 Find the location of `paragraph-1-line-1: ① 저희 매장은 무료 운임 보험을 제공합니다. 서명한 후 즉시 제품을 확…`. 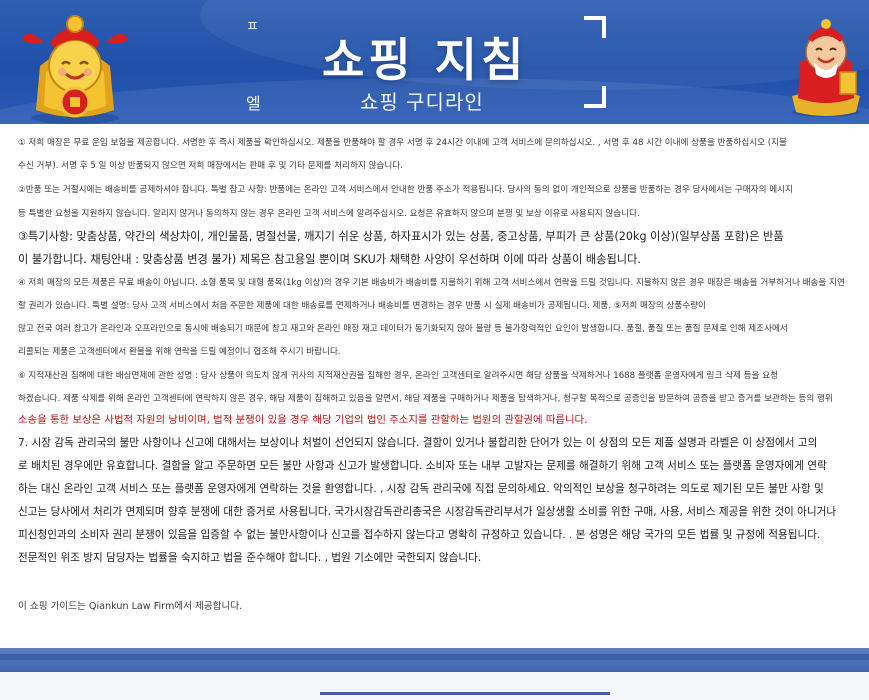

paragraph-1-line-1: ① 저희 매장은 무료 운임 보험을 제공합니다. 서명한 후 즉시 제품을 확… is located at coordinates (402, 143).